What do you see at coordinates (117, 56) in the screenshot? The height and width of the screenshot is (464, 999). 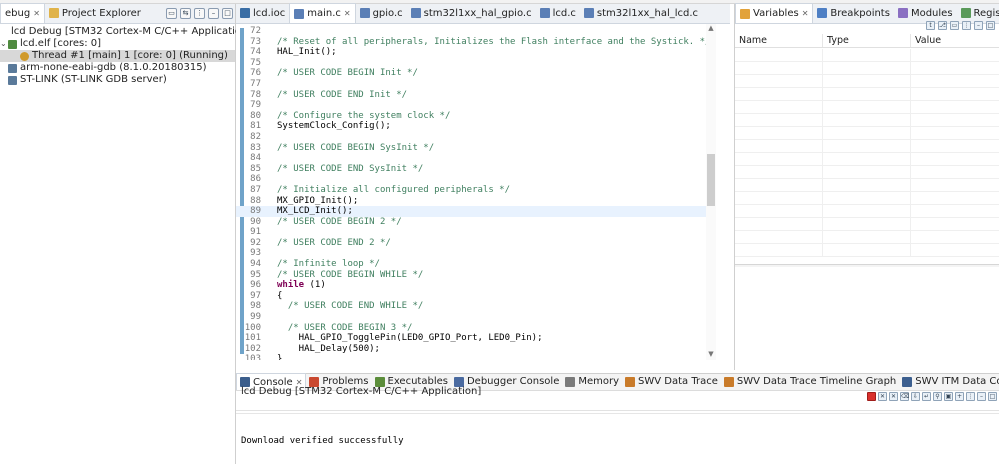 I see `tree-item: Thread #1 [main] 1 [core: 0] (Running)` at bounding box center [117, 56].